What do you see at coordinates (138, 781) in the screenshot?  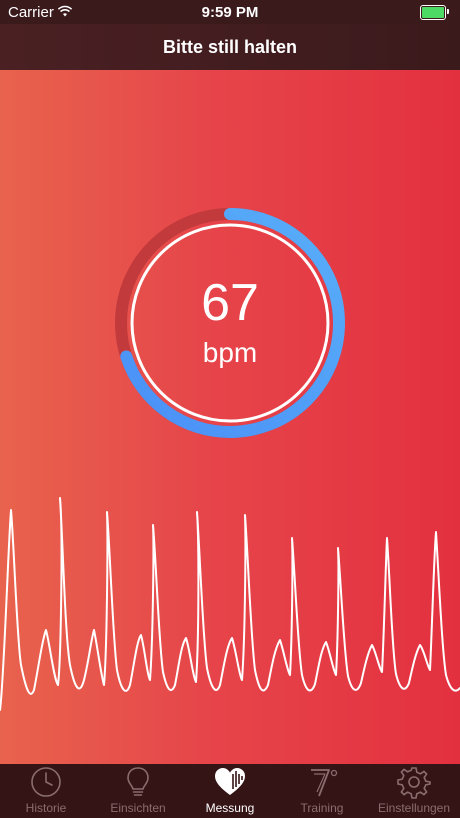 I see `lightbulb-icon` at bounding box center [138, 781].